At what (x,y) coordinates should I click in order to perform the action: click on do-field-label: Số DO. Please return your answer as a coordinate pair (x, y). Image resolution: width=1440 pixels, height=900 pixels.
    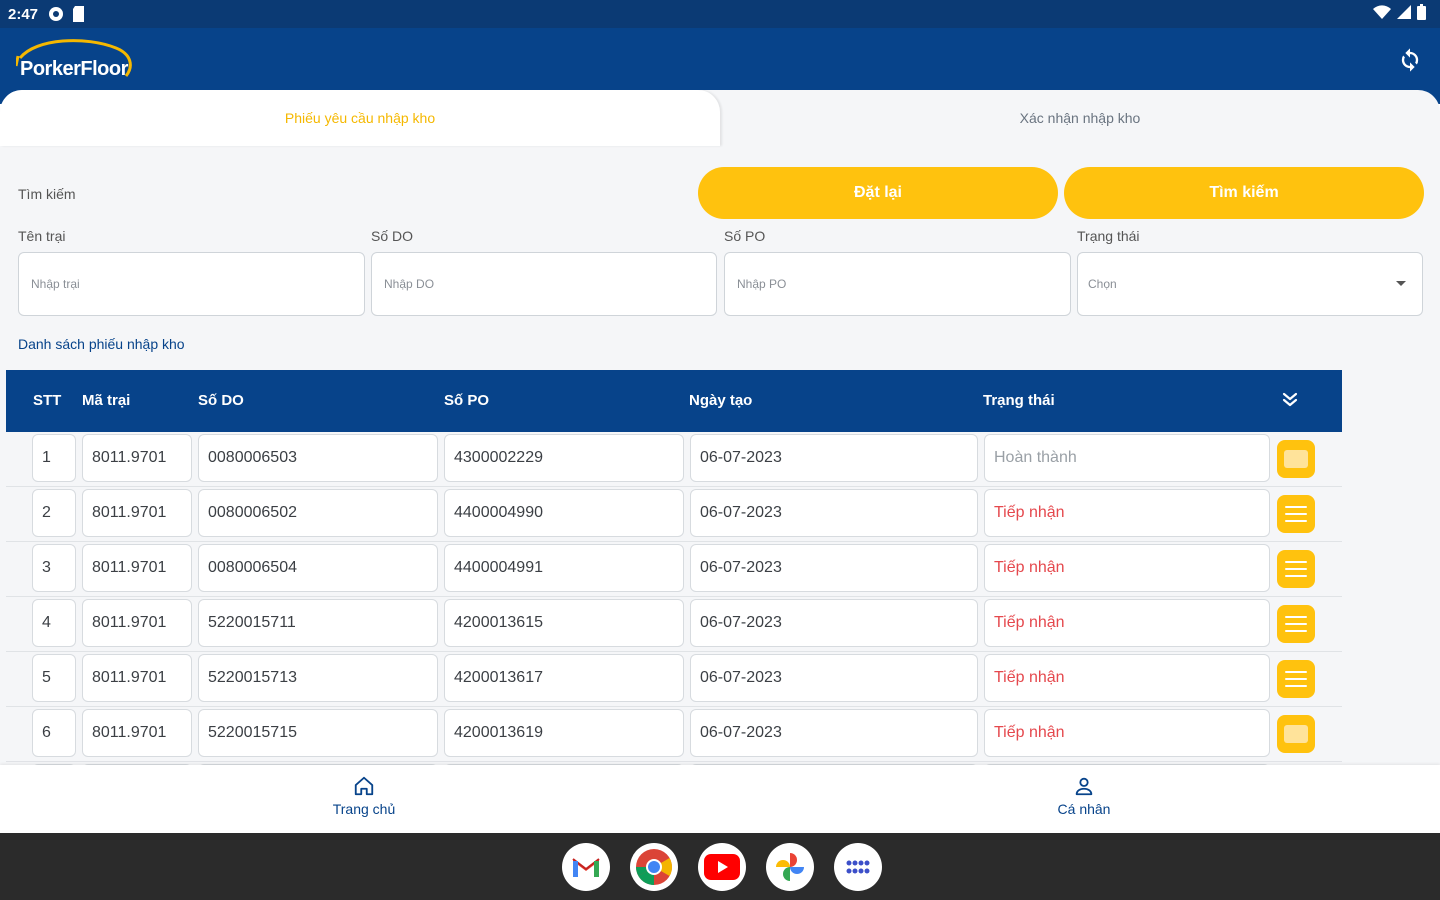
    Looking at the image, I should click on (392, 236).